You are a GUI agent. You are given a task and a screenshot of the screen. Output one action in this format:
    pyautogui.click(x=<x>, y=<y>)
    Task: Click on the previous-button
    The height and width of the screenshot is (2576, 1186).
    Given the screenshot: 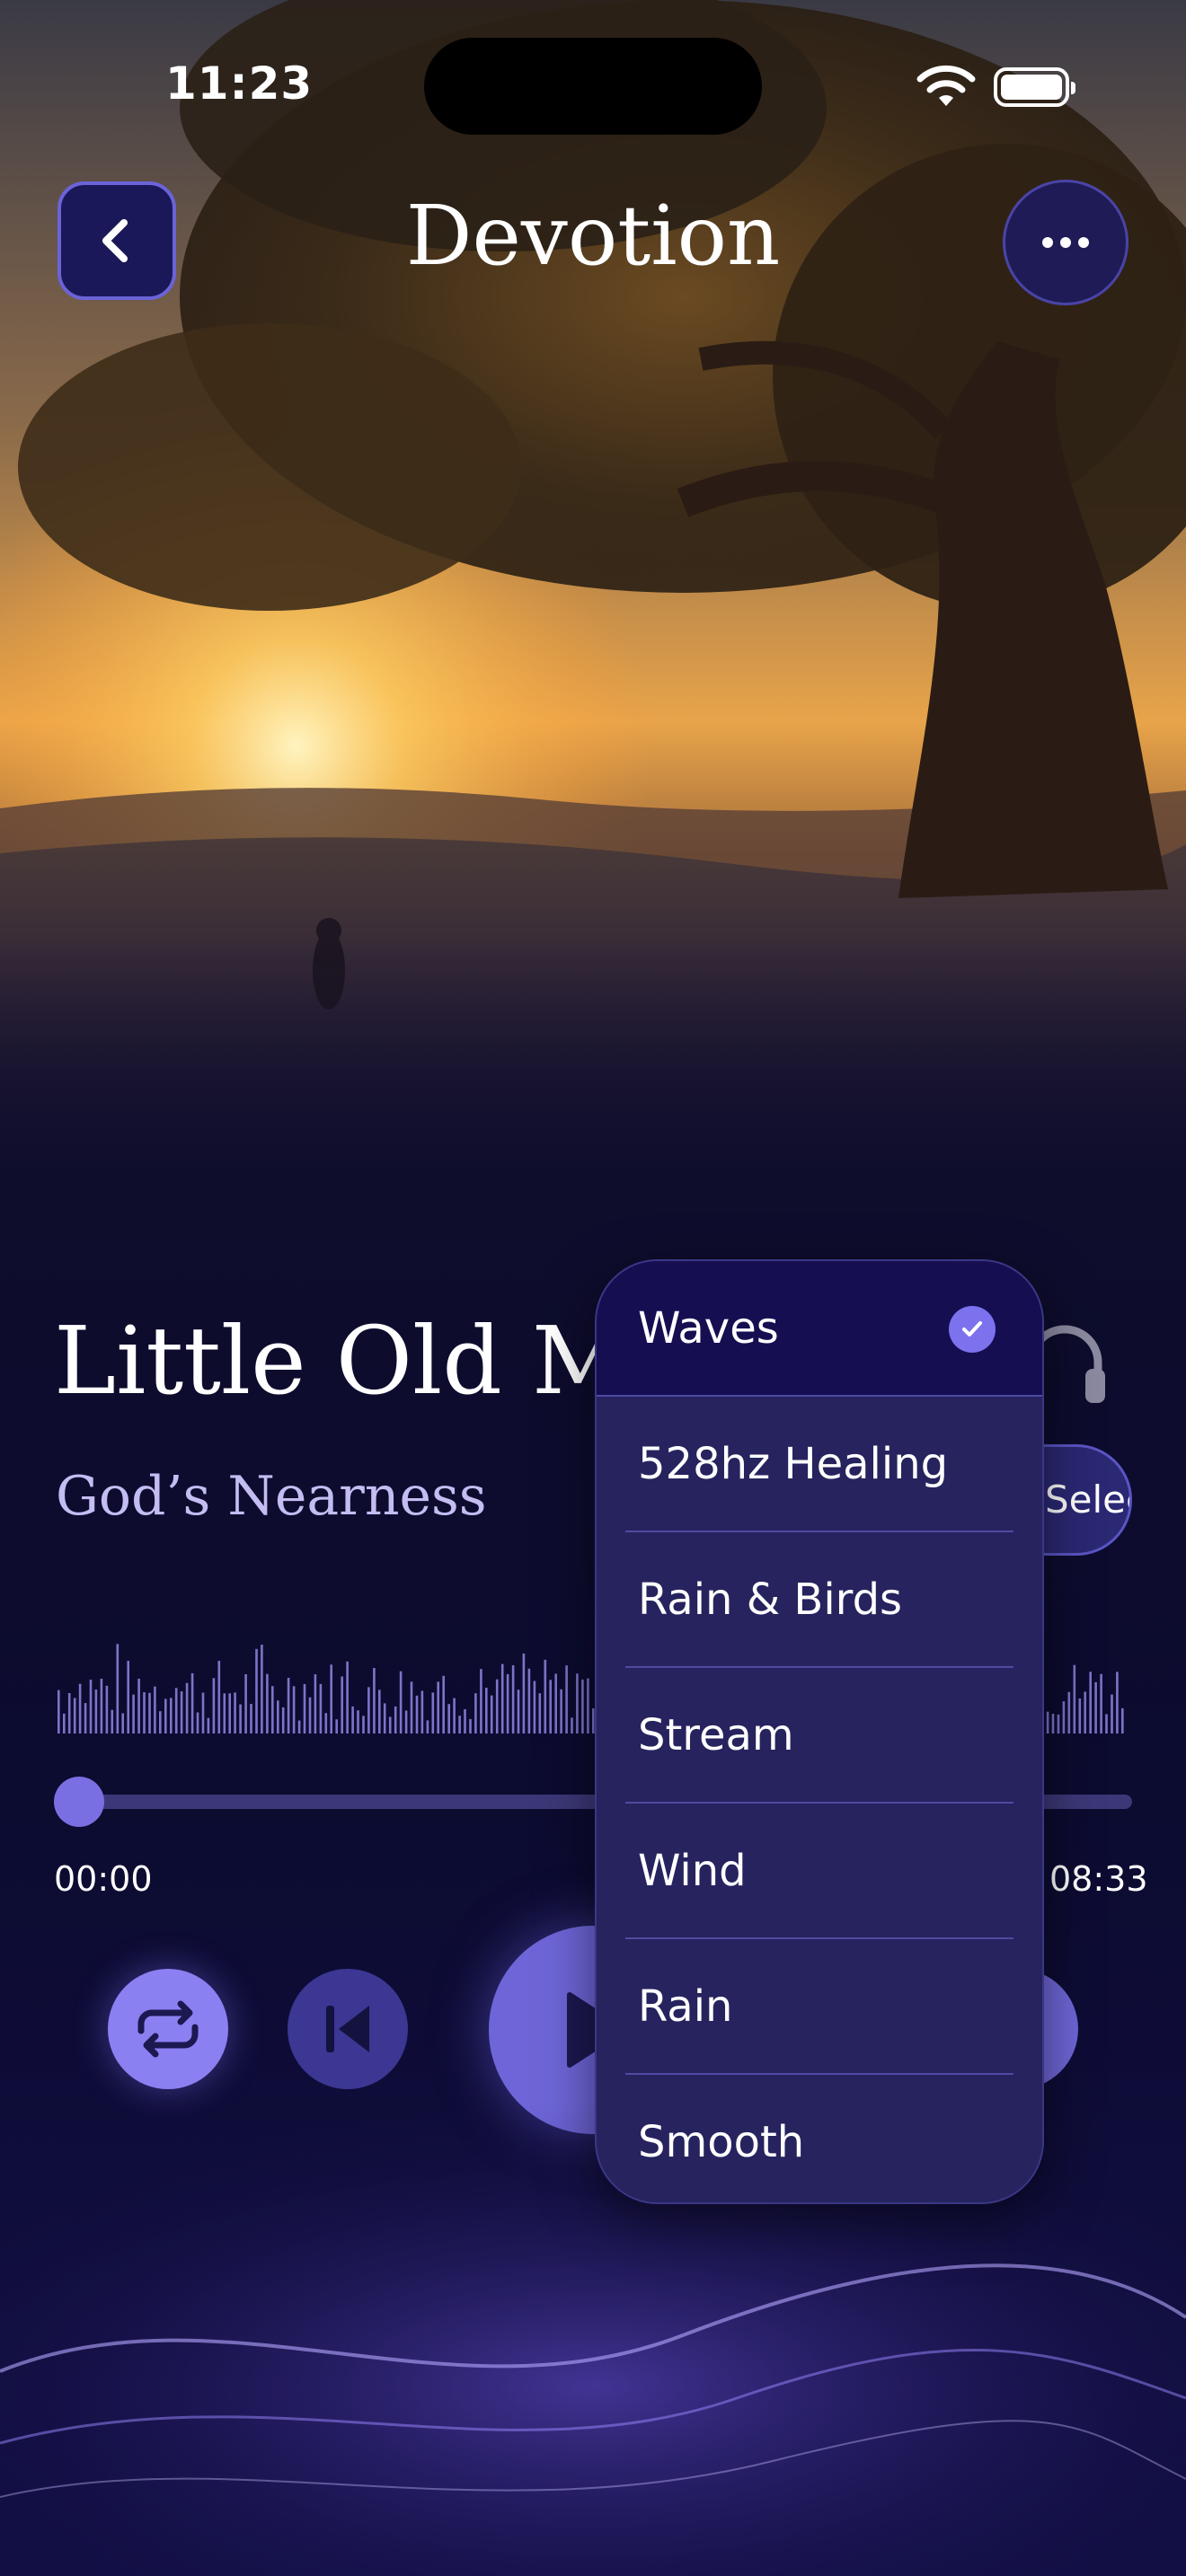 What is the action you would take?
    pyautogui.click(x=348, y=2029)
    